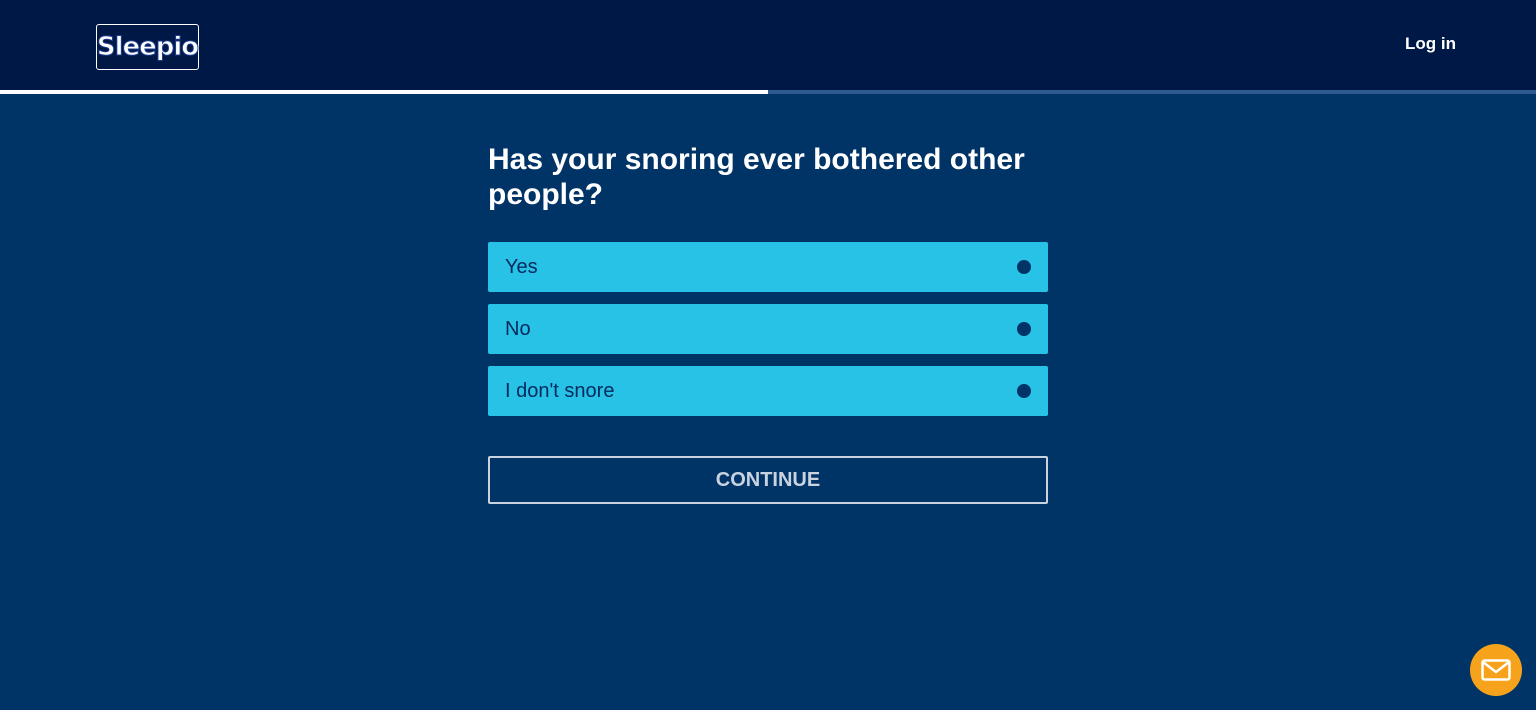  I want to click on option-label: No, so click(518, 328).